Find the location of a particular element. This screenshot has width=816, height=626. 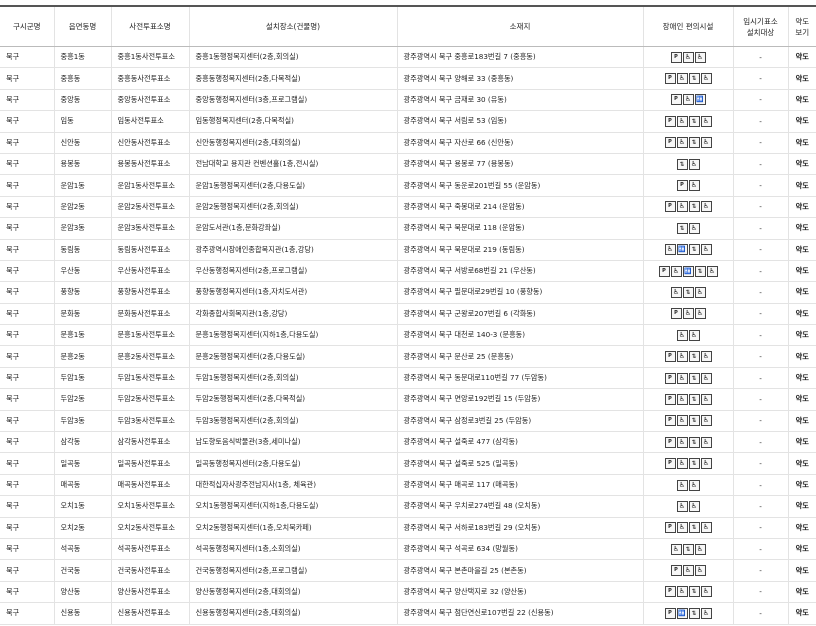

dong-cell: 두암1동 is located at coordinates (82, 378).